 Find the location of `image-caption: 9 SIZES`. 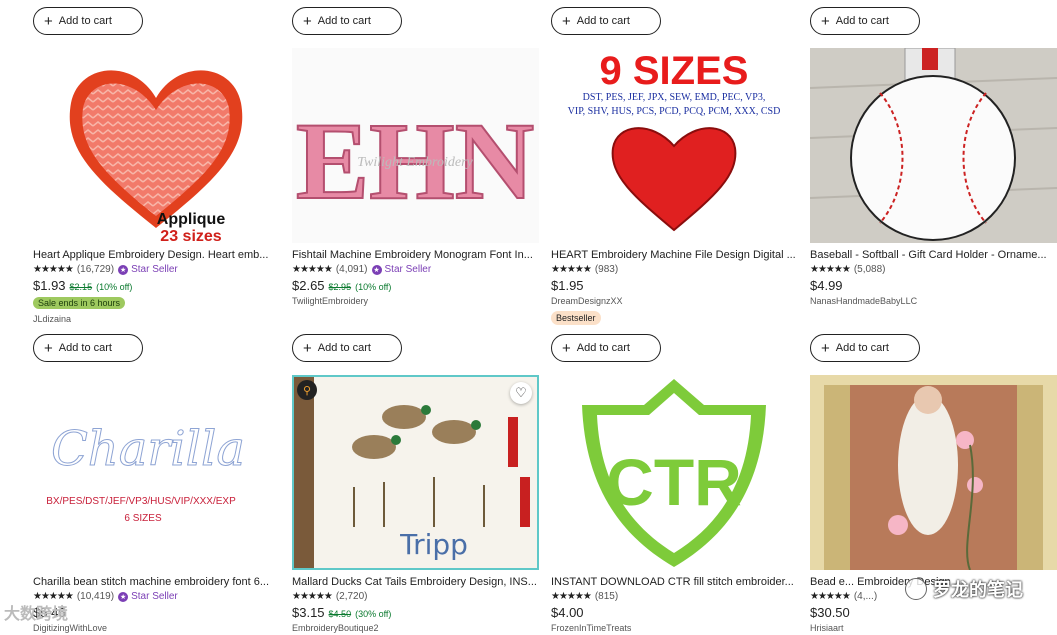

image-caption: 9 SIZES is located at coordinates (674, 71).